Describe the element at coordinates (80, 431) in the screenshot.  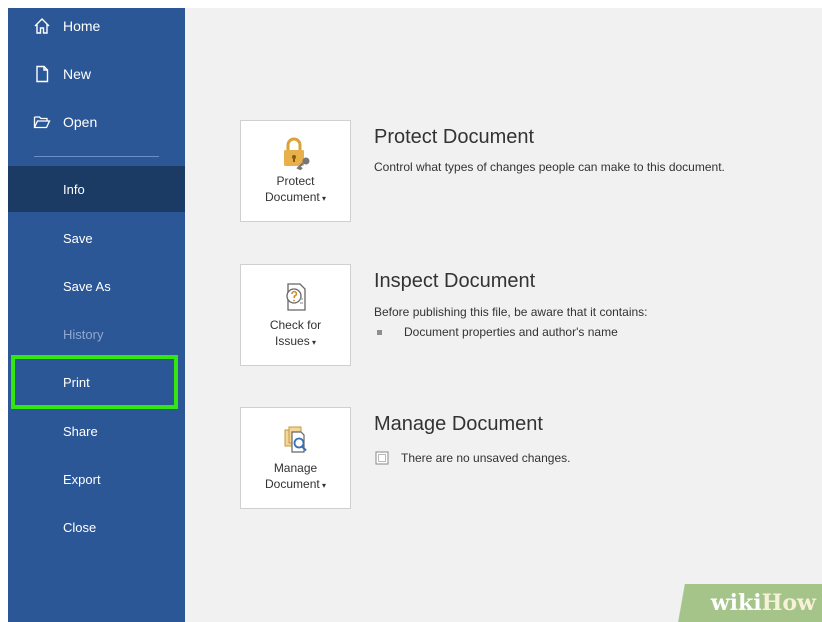
I see `sidebar-item-label: Share` at that location.